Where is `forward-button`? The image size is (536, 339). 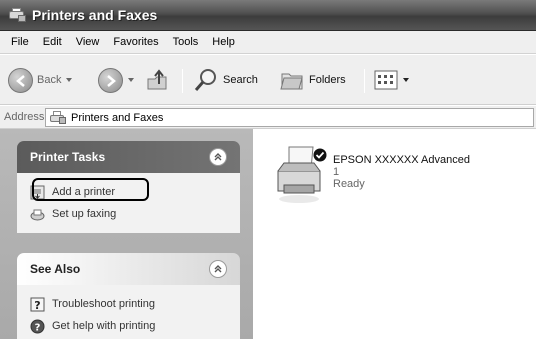
forward-button is located at coordinates (116, 80).